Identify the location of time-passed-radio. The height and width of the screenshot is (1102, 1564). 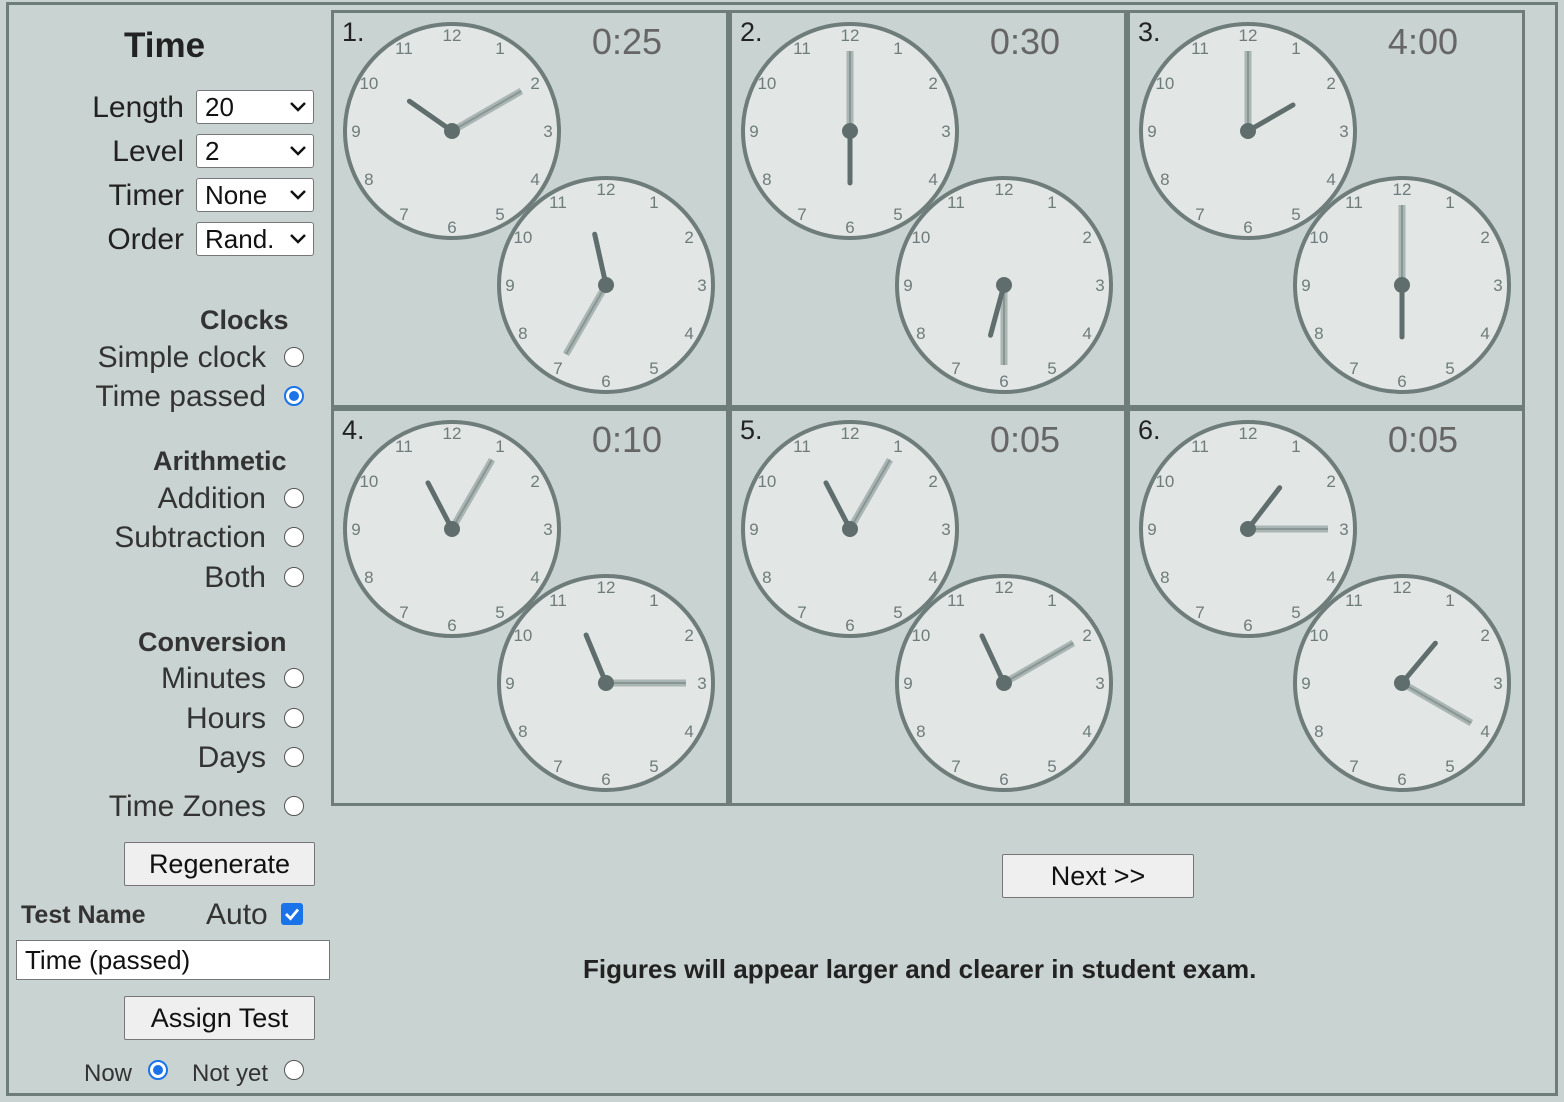
(294, 396).